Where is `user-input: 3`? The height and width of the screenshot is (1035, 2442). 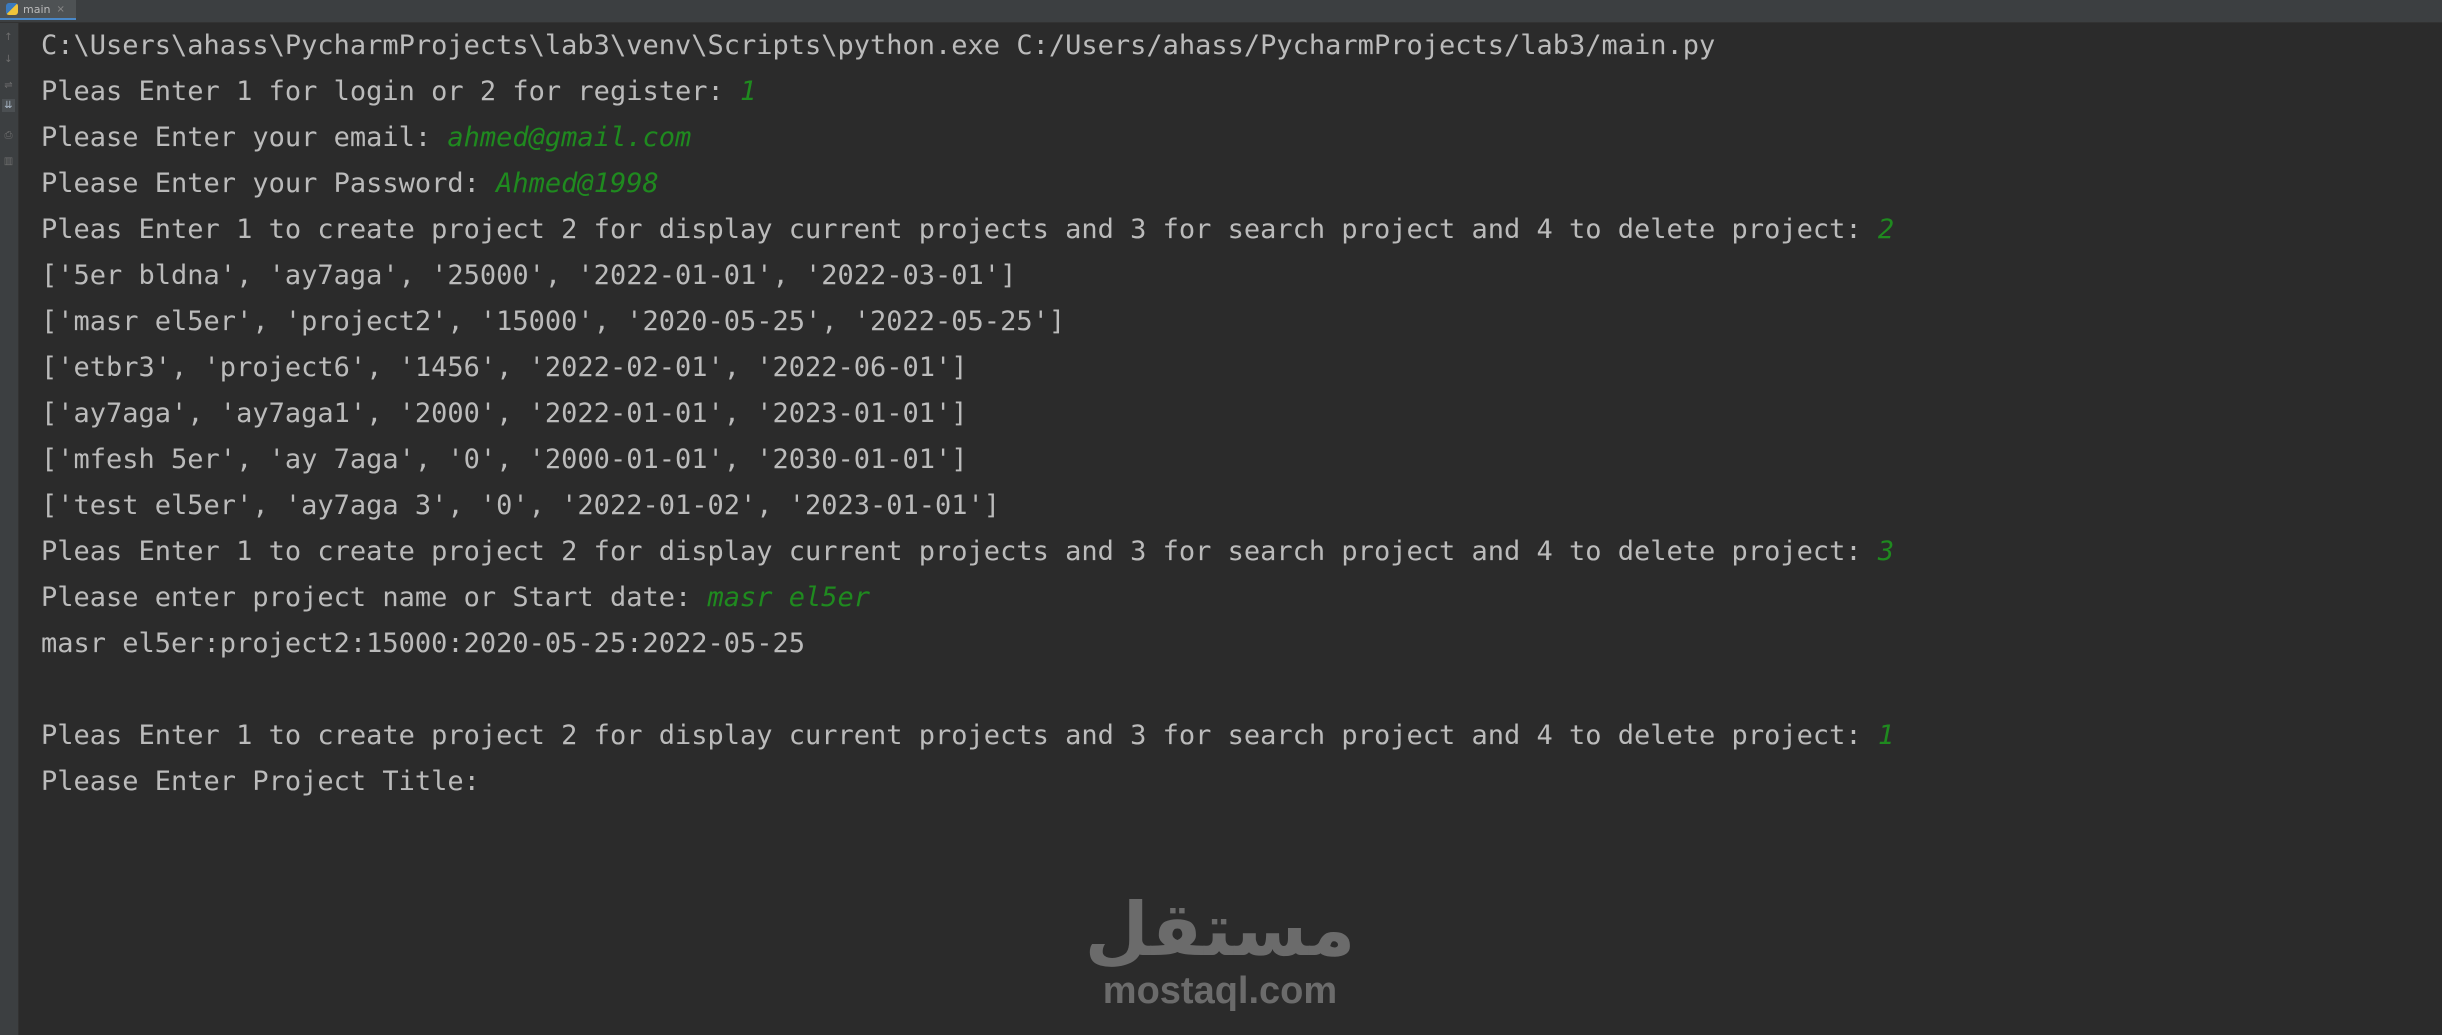 user-input: 3 is located at coordinates (1886, 551).